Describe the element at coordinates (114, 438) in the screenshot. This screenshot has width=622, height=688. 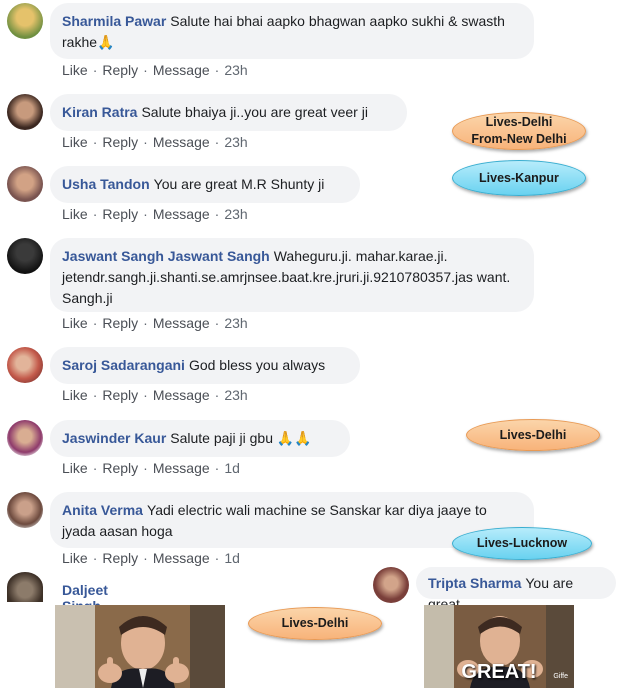
I see `commenter-name: Jaswinder Kaur` at that location.